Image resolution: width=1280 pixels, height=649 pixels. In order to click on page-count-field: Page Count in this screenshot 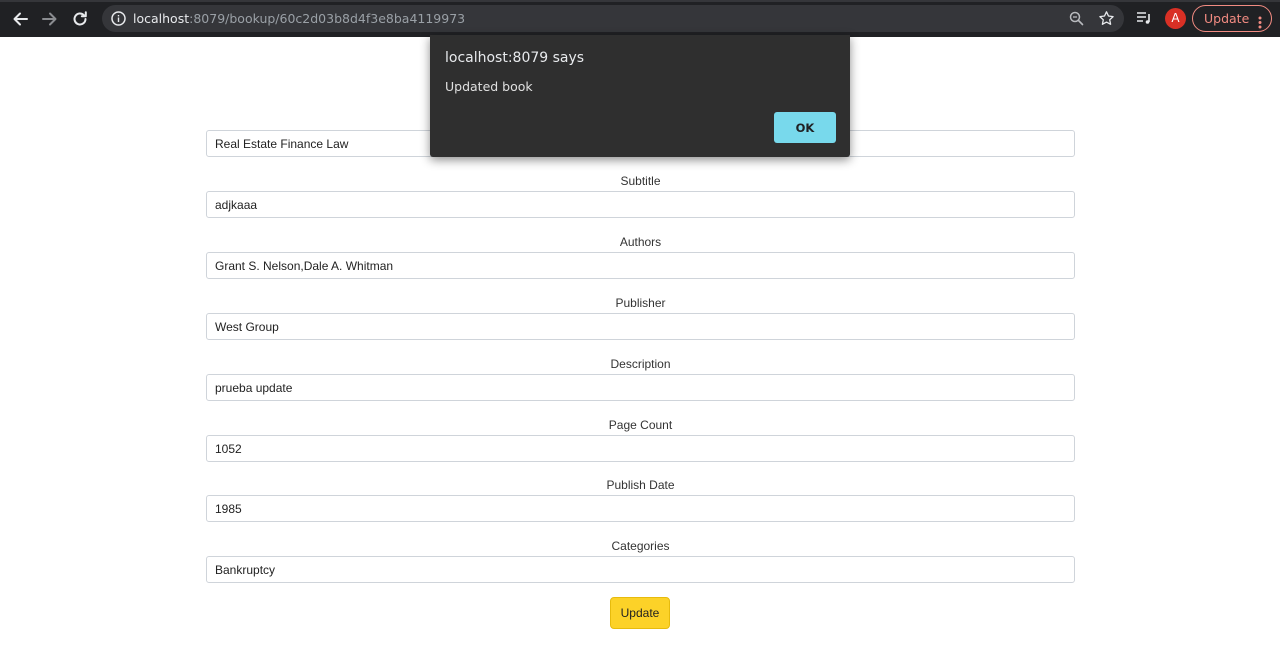, I will do `click(640, 440)`.